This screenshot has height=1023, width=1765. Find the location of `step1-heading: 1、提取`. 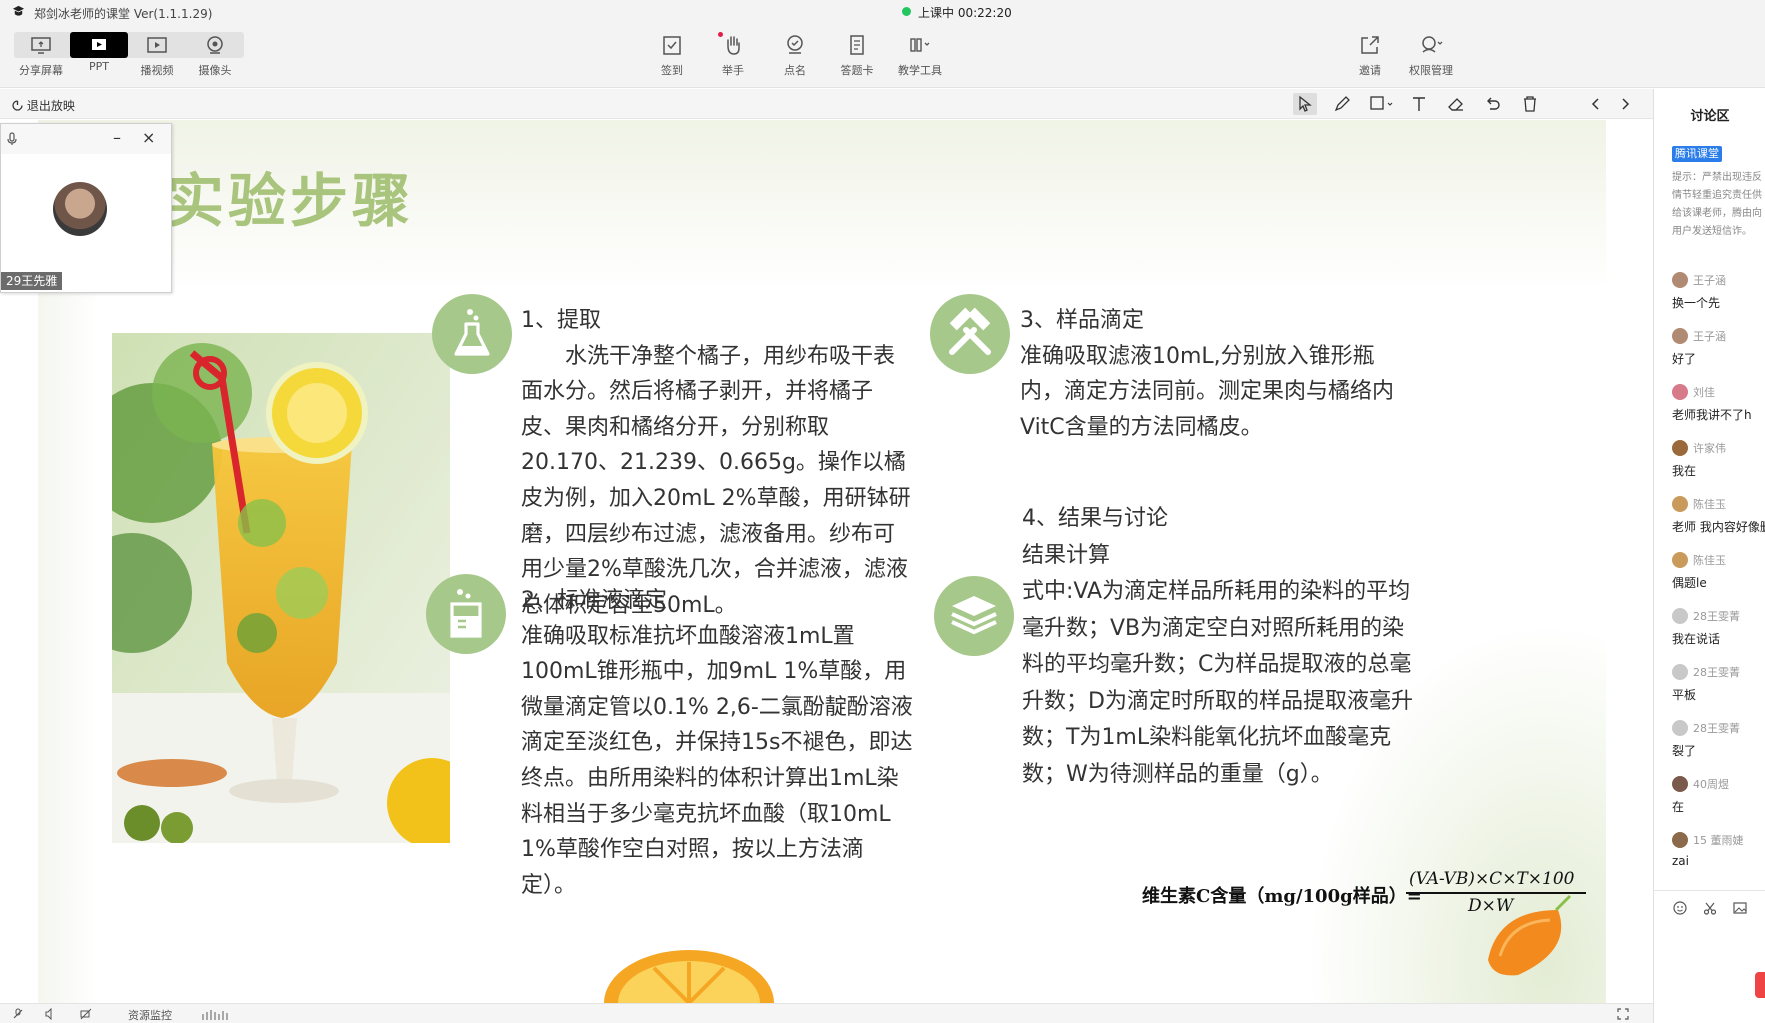

step1-heading: 1、提取 is located at coordinates (561, 320).